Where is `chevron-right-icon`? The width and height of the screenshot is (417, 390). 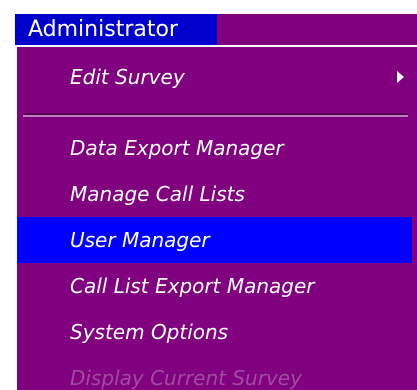 chevron-right-icon is located at coordinates (400, 77).